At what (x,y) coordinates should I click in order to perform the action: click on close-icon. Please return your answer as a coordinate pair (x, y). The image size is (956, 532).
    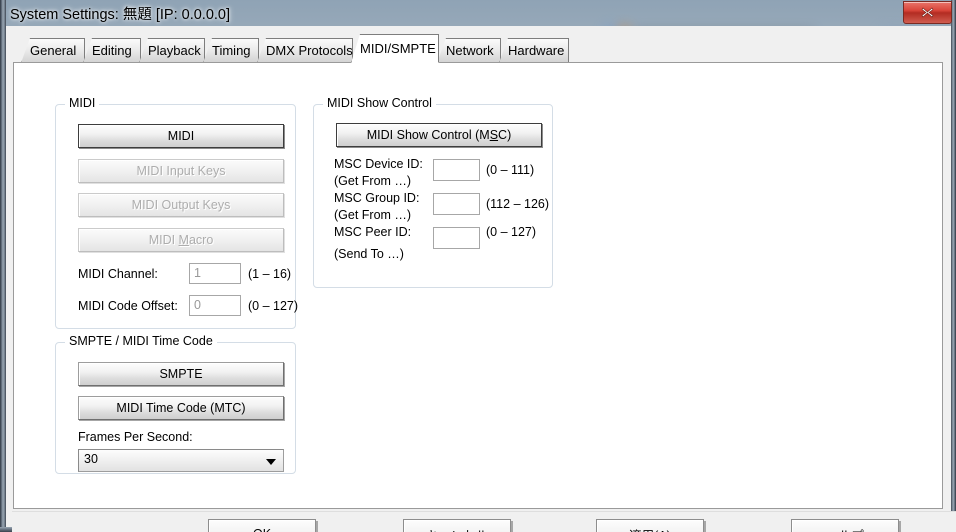
    Looking at the image, I should click on (927, 12).